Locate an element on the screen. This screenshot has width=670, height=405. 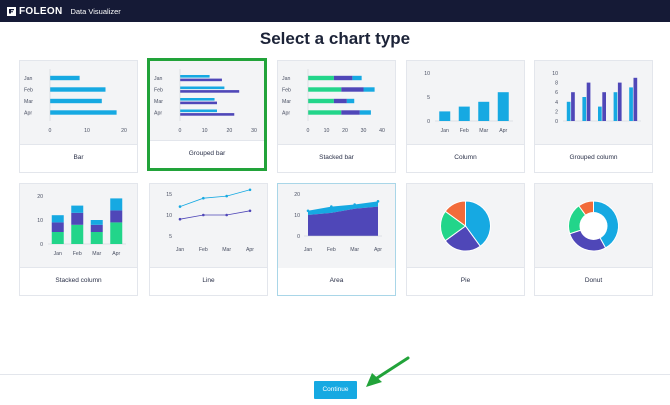
chart-type-card-donut: Donut is located at coordinates (593, 239).